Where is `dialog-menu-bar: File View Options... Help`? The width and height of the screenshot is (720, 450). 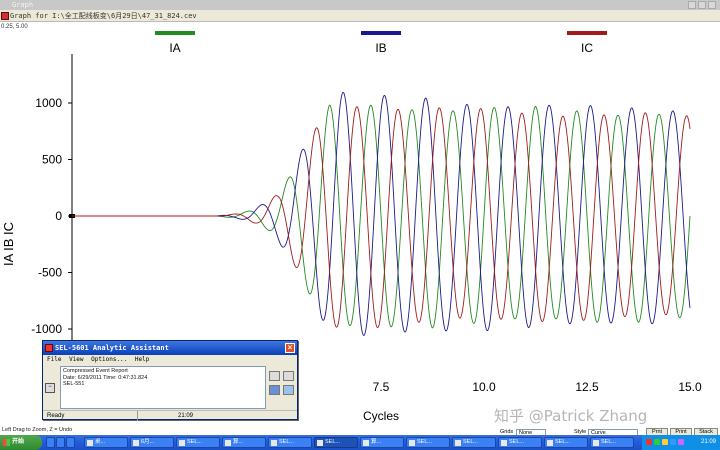
dialog-menu-bar: File View Options... Help is located at coordinates (170, 359).